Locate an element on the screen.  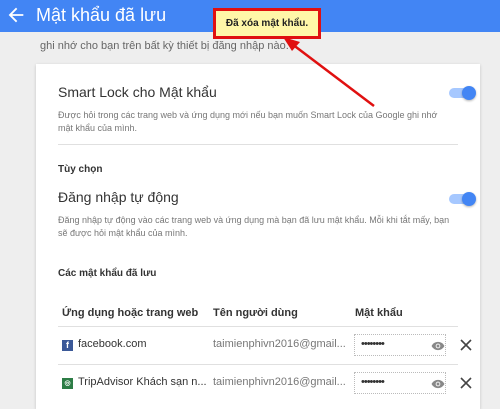
auto-signin-toggle is located at coordinates (462, 199).